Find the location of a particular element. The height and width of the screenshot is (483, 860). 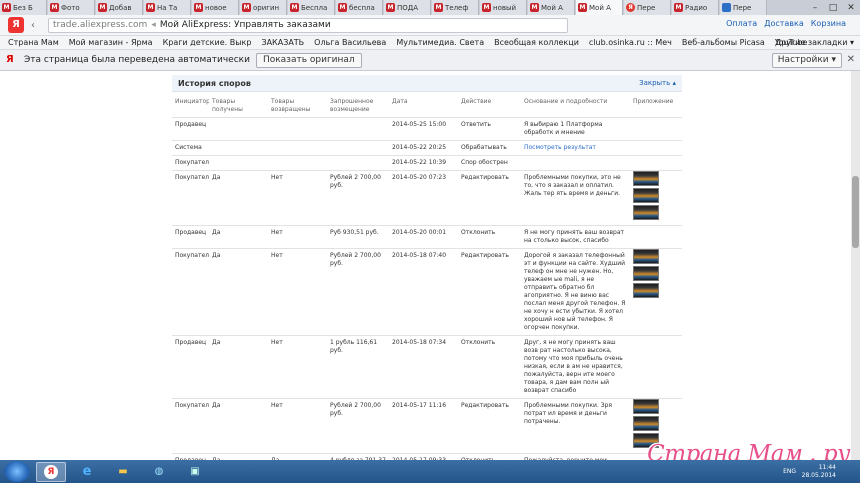

back-icon: ‹ is located at coordinates (33, 25).